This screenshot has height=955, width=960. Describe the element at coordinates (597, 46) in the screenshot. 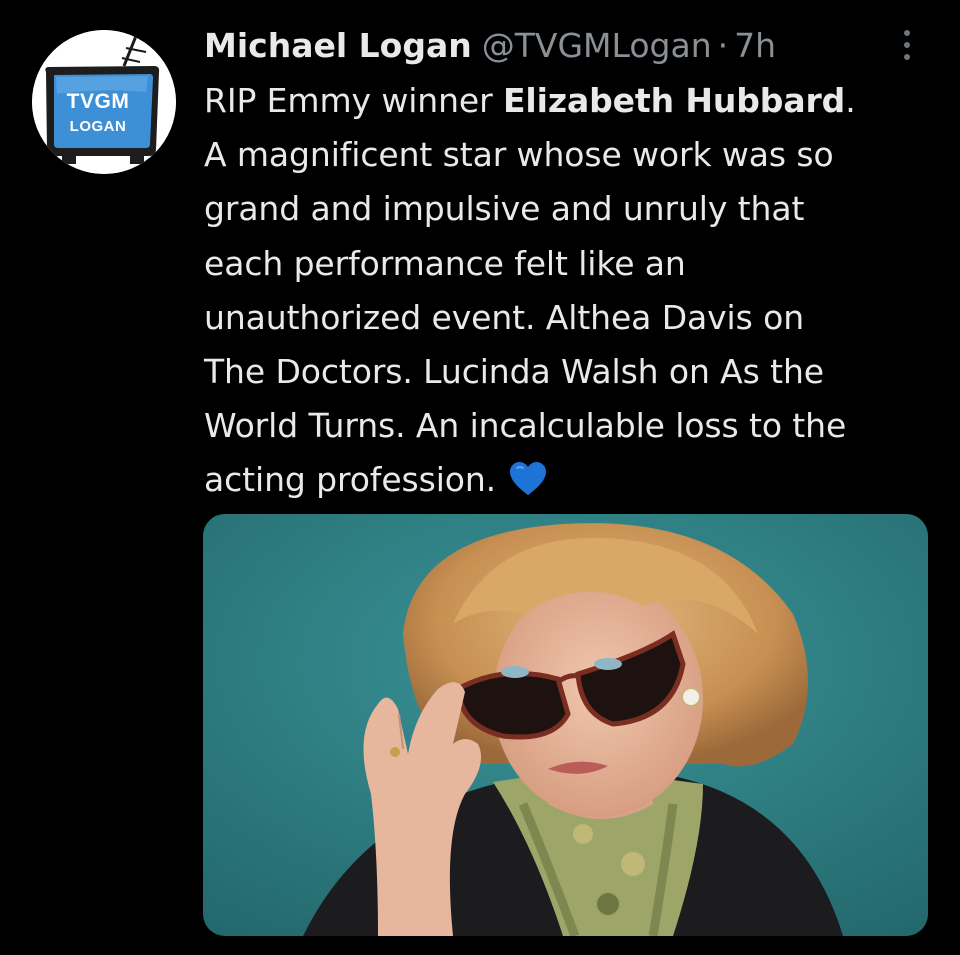

I see `author-handle: @TVGMLogan` at that location.